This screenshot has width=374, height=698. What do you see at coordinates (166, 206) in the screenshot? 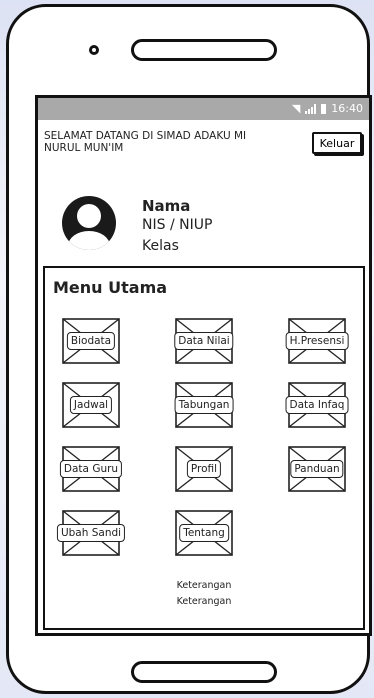
I see `profile-name-label: Nama` at bounding box center [166, 206].